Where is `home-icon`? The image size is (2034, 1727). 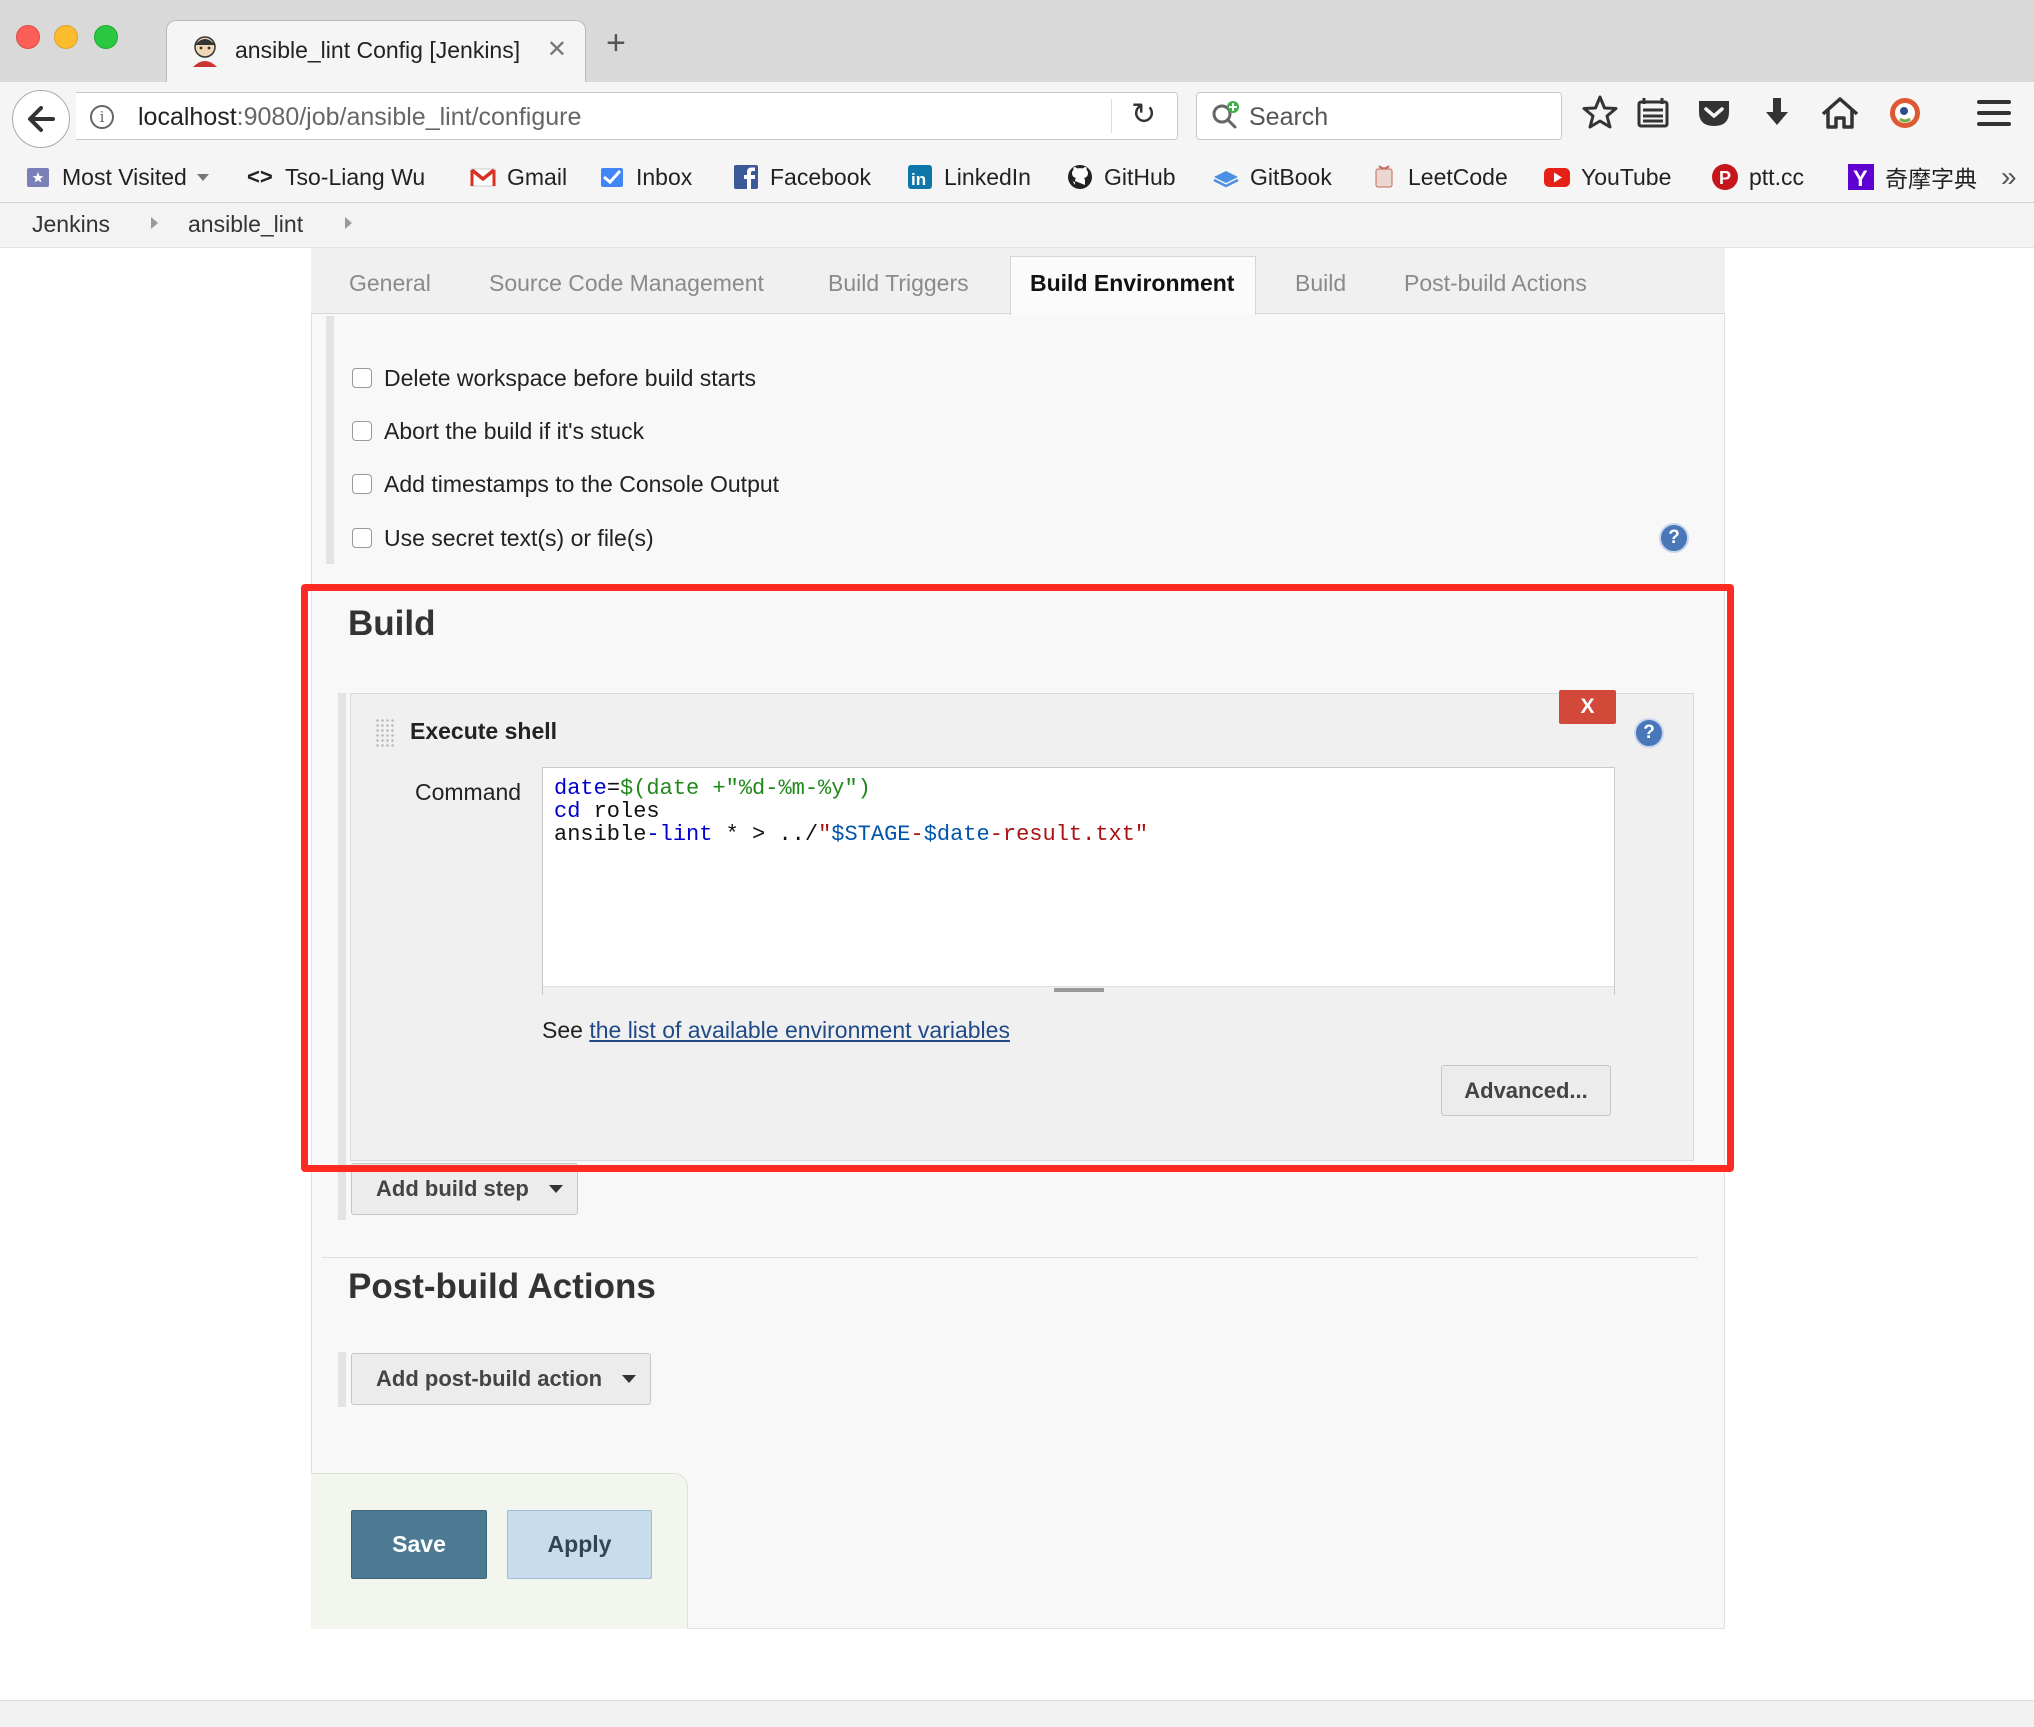 home-icon is located at coordinates (1840, 113).